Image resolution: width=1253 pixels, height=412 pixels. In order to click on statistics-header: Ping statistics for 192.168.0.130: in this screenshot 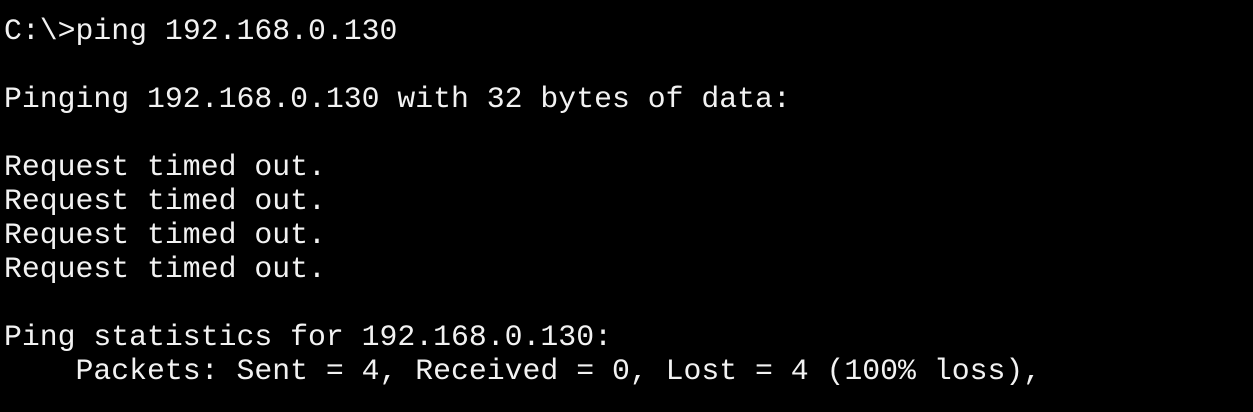, I will do `click(308, 337)`.